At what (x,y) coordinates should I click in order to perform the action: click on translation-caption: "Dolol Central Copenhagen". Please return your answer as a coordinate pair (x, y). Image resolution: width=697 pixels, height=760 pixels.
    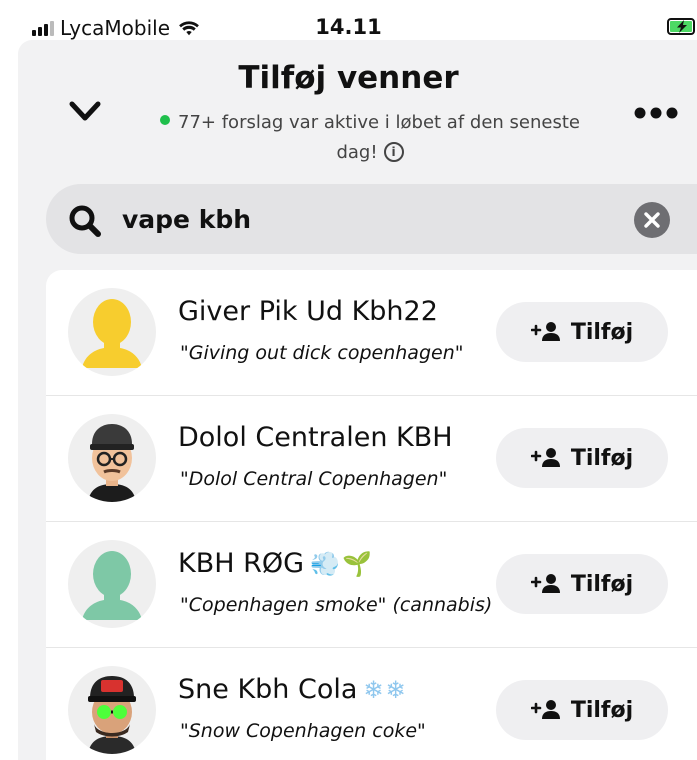
    Looking at the image, I should click on (314, 479).